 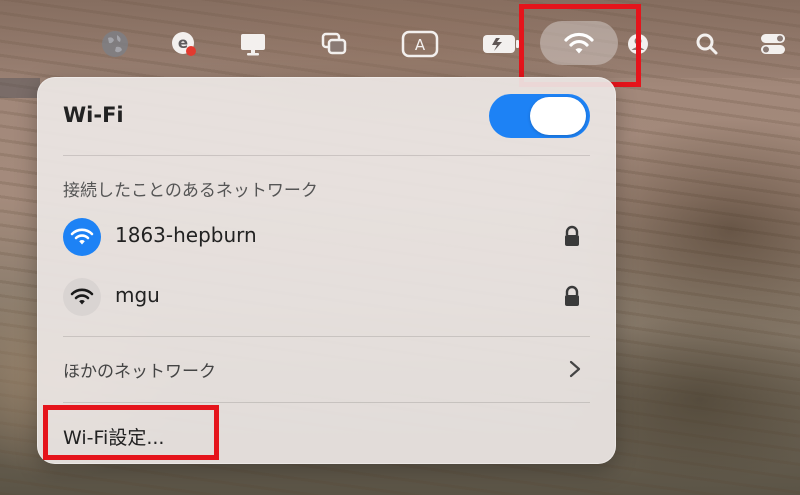 What do you see at coordinates (131, 432) in the screenshot?
I see `wifi-settings-highlight` at bounding box center [131, 432].